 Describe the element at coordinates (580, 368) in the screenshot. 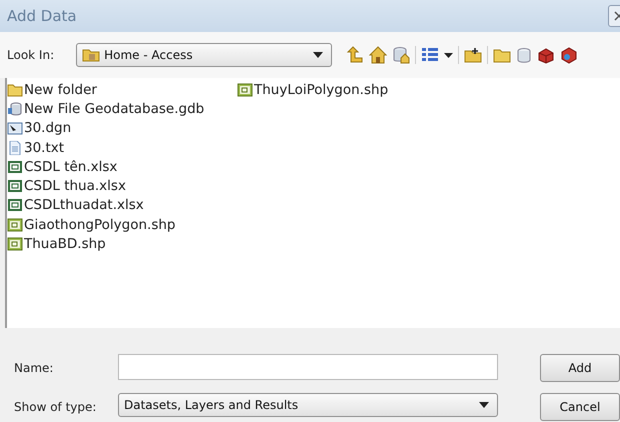

I see `add-button: Add` at that location.